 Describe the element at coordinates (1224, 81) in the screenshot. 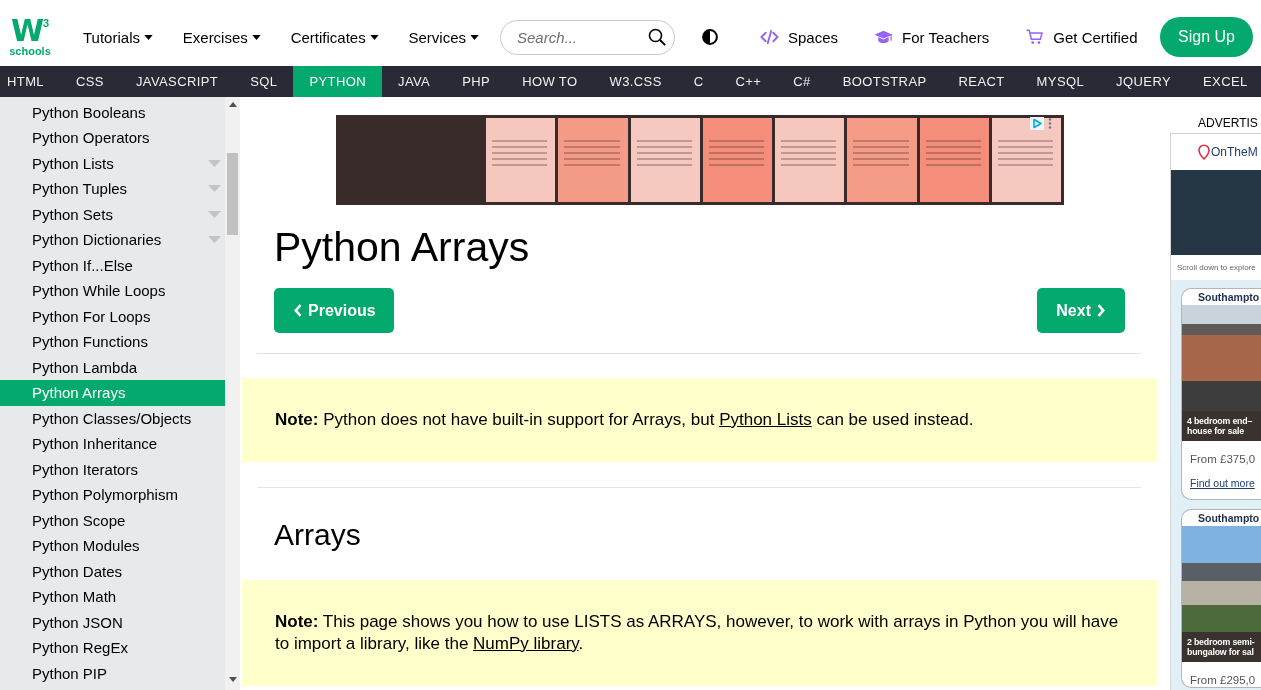

I see `topic-tab: EXCEL` at that location.